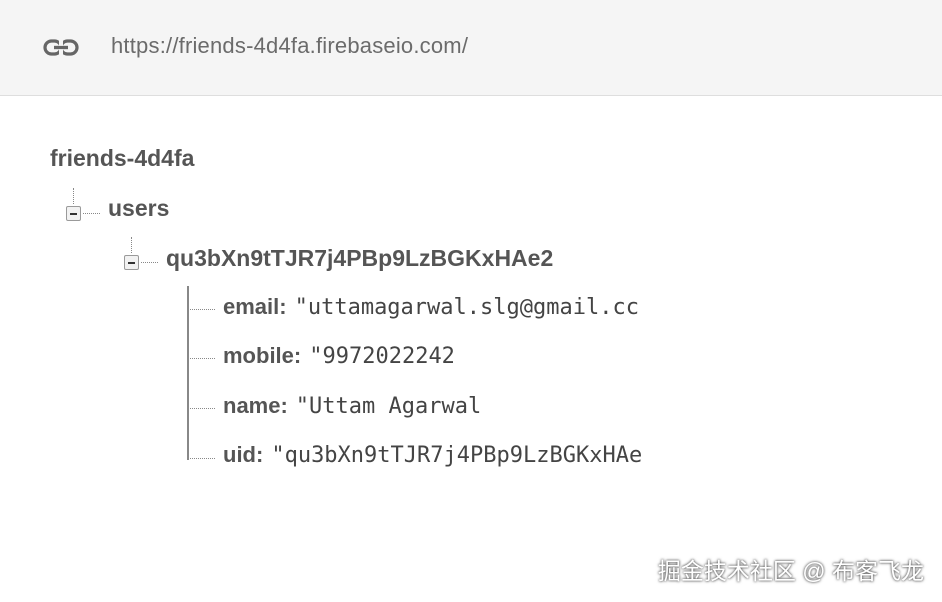 The image size is (942, 602). Describe the element at coordinates (73, 213) in the screenshot. I see `collapse-users-toggle` at that location.